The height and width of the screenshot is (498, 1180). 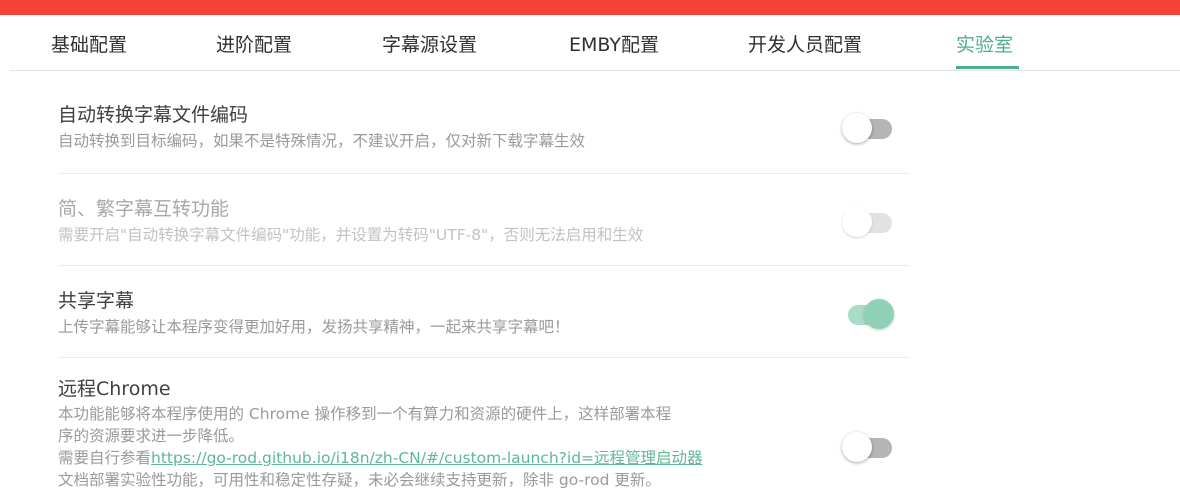 What do you see at coordinates (254, 43) in the screenshot?
I see `tab-advanced-config: 进阶配置` at bounding box center [254, 43].